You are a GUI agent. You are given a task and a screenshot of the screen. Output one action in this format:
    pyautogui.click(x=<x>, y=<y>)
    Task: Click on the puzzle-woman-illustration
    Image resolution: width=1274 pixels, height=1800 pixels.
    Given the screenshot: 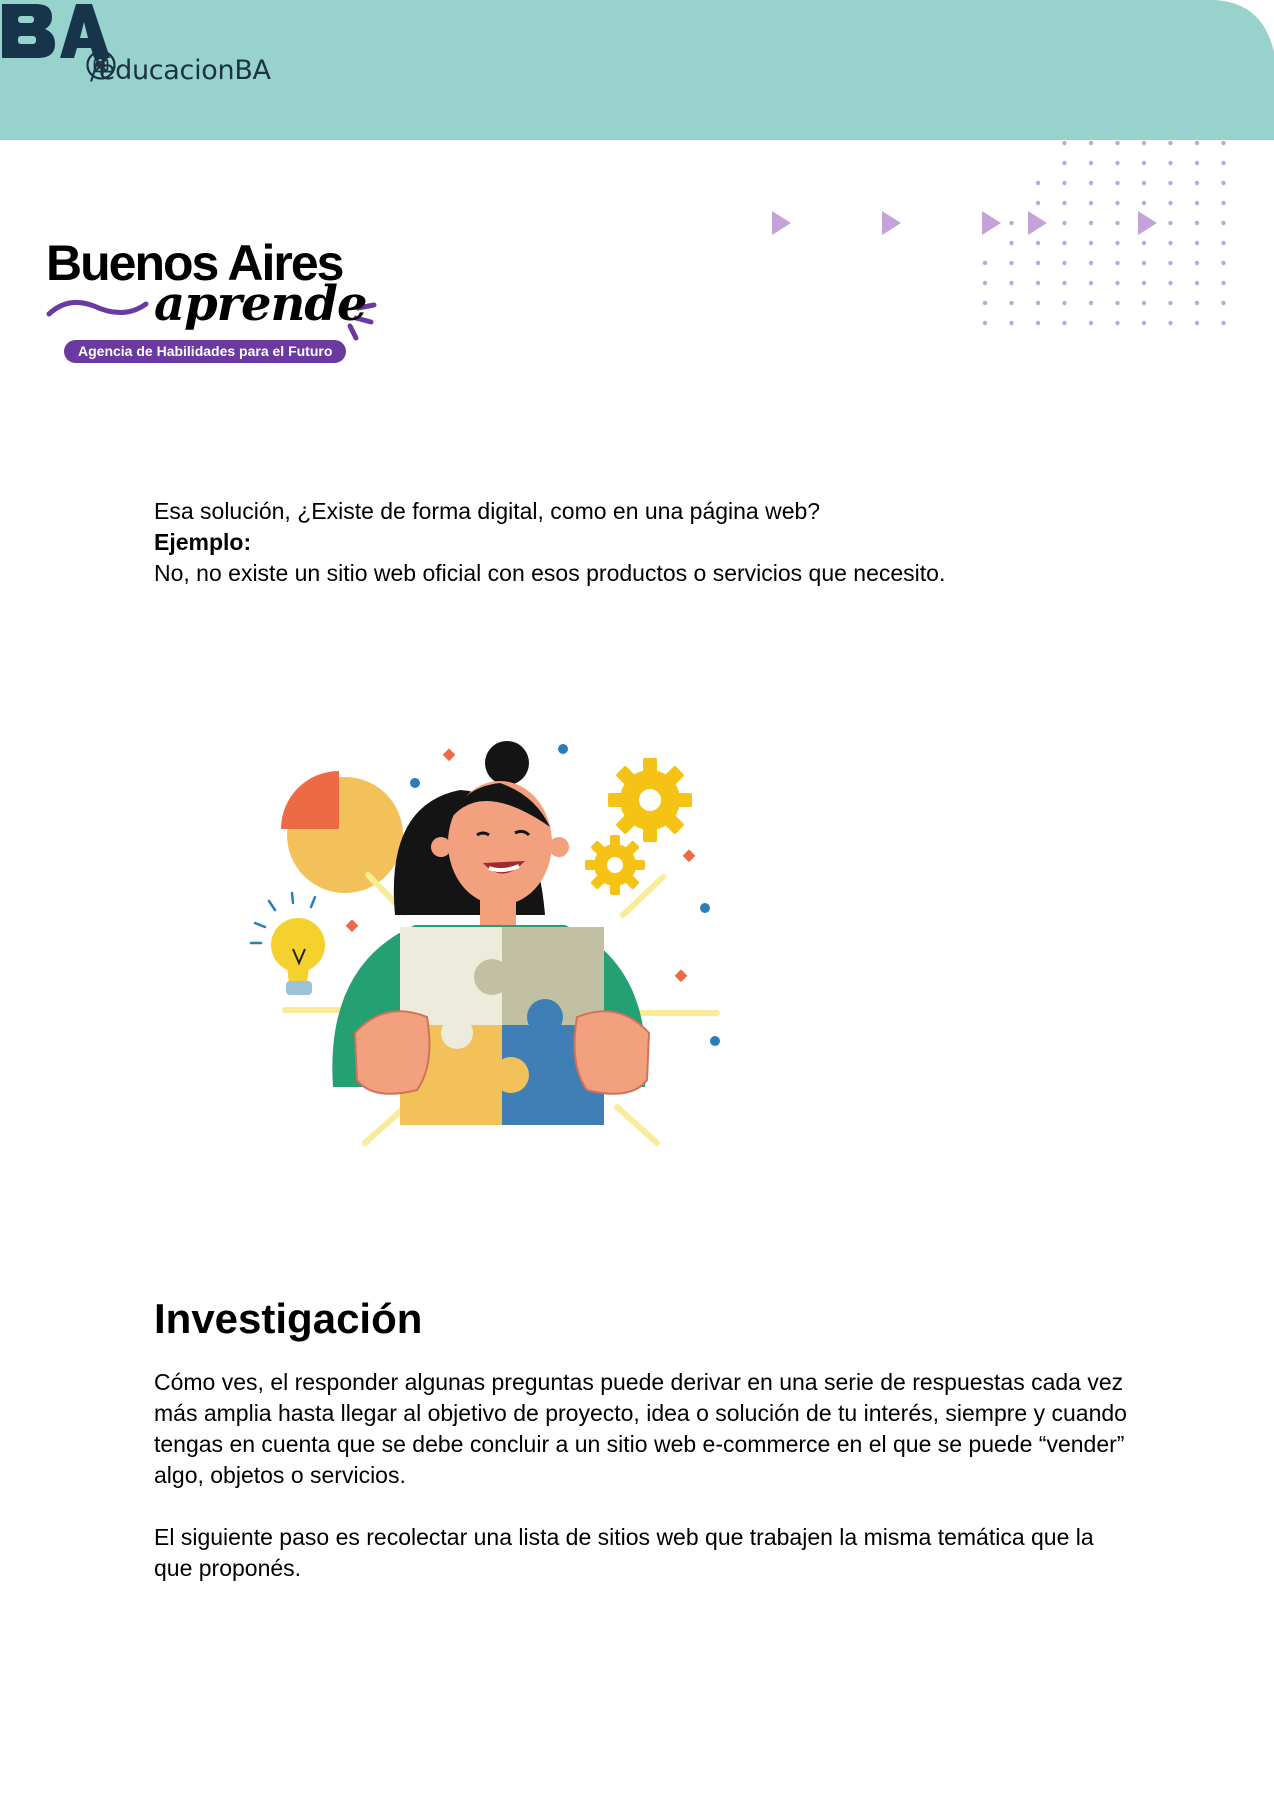 What is the action you would take?
    pyautogui.click(x=484, y=943)
    